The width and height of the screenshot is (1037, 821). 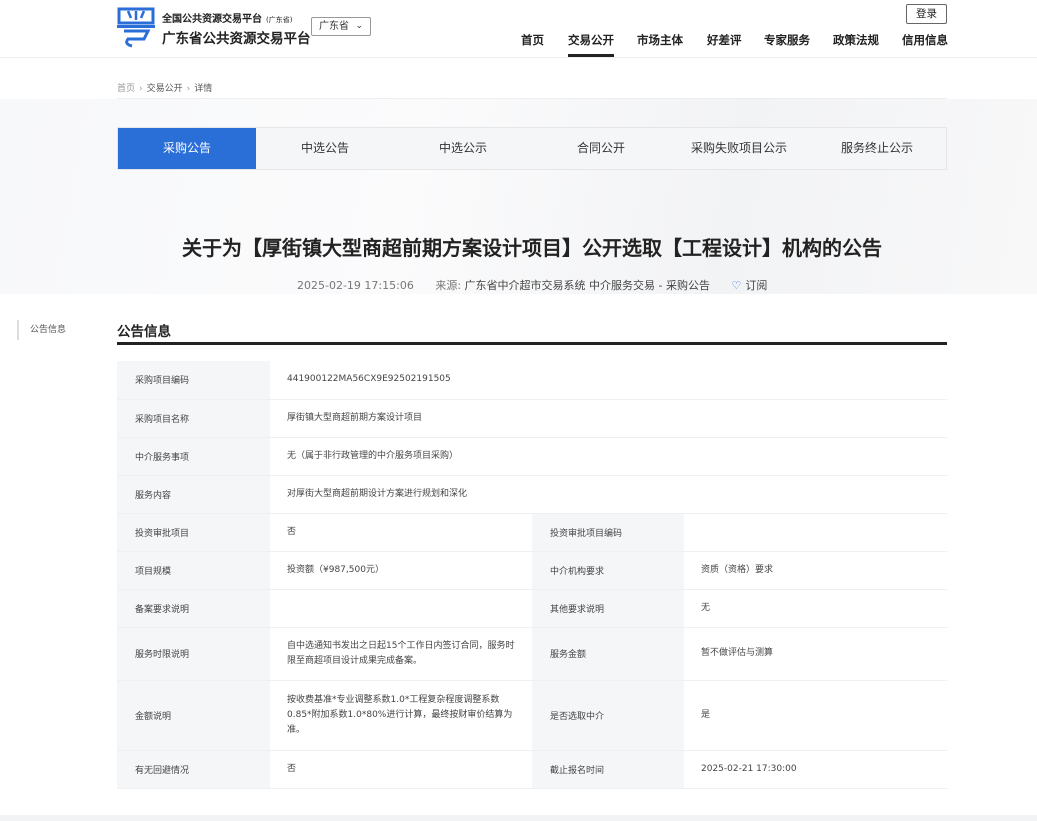 I want to click on row-label: 服务内容, so click(x=193, y=494).